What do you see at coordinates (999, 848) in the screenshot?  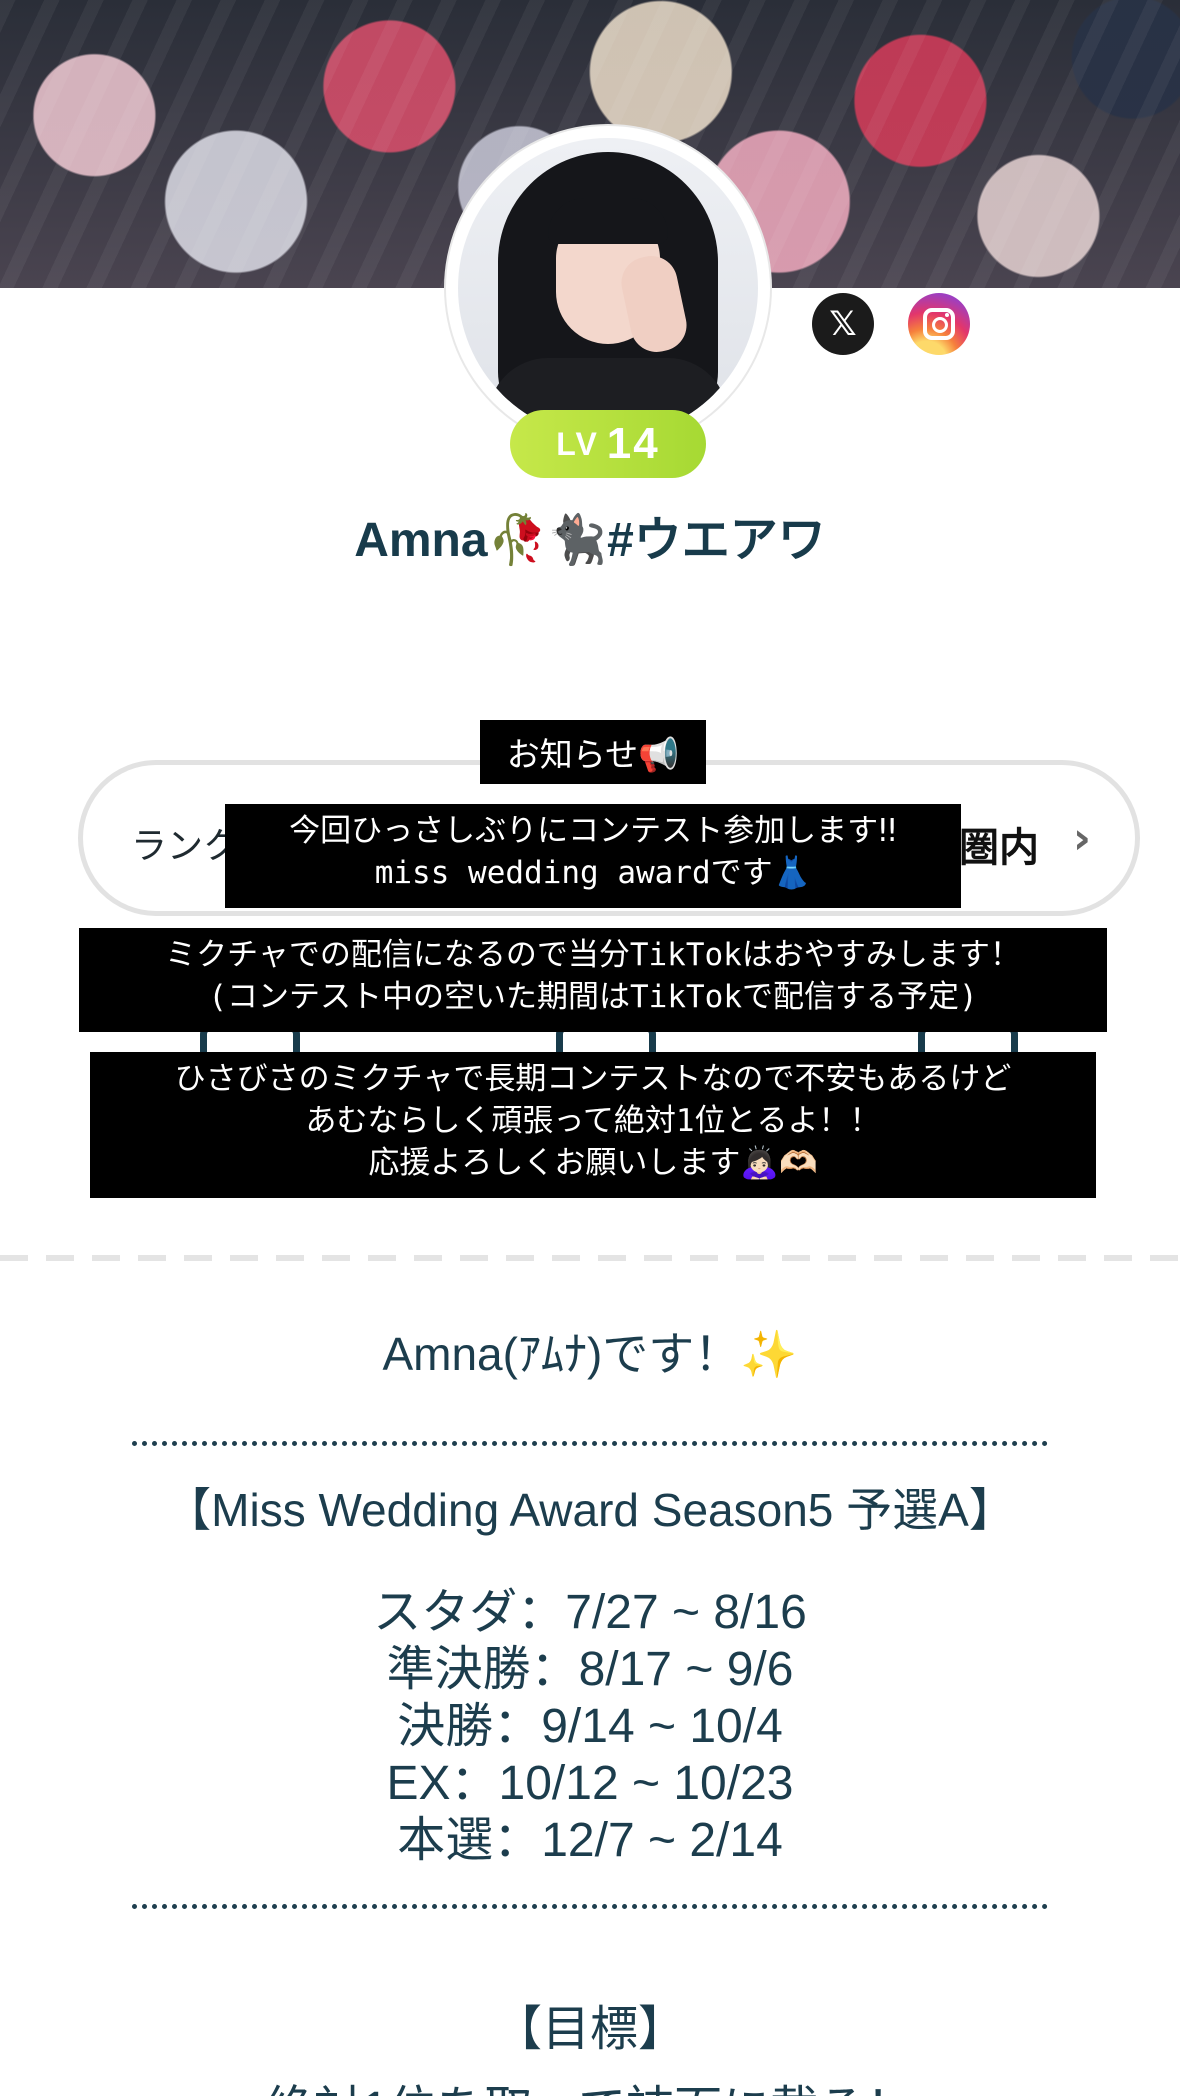 I see `rank-value: 圏内` at bounding box center [999, 848].